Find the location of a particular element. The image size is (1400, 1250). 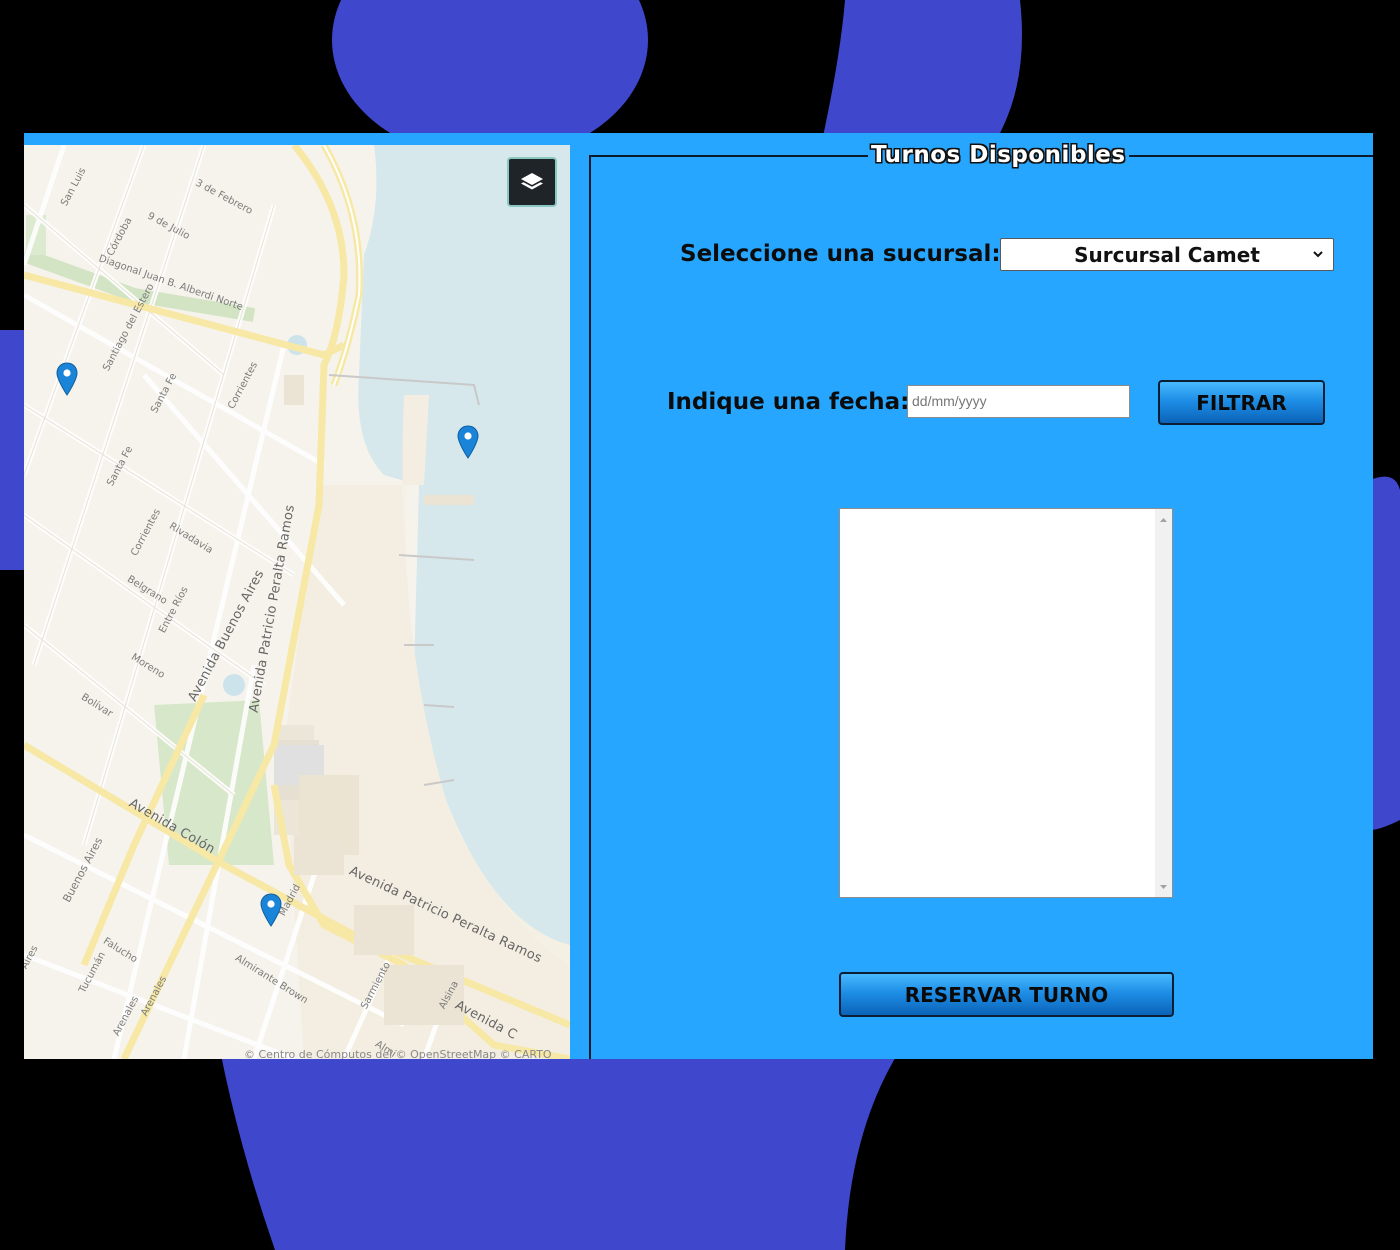

filter-button: FILTRAR is located at coordinates (1241, 402).